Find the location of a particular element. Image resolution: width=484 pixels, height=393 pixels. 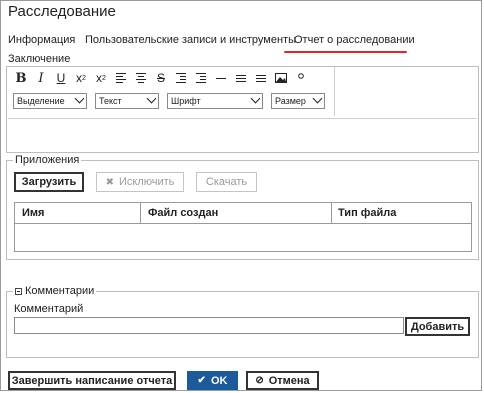

table-header: Имя Файл создан Тип файла is located at coordinates (243, 213).